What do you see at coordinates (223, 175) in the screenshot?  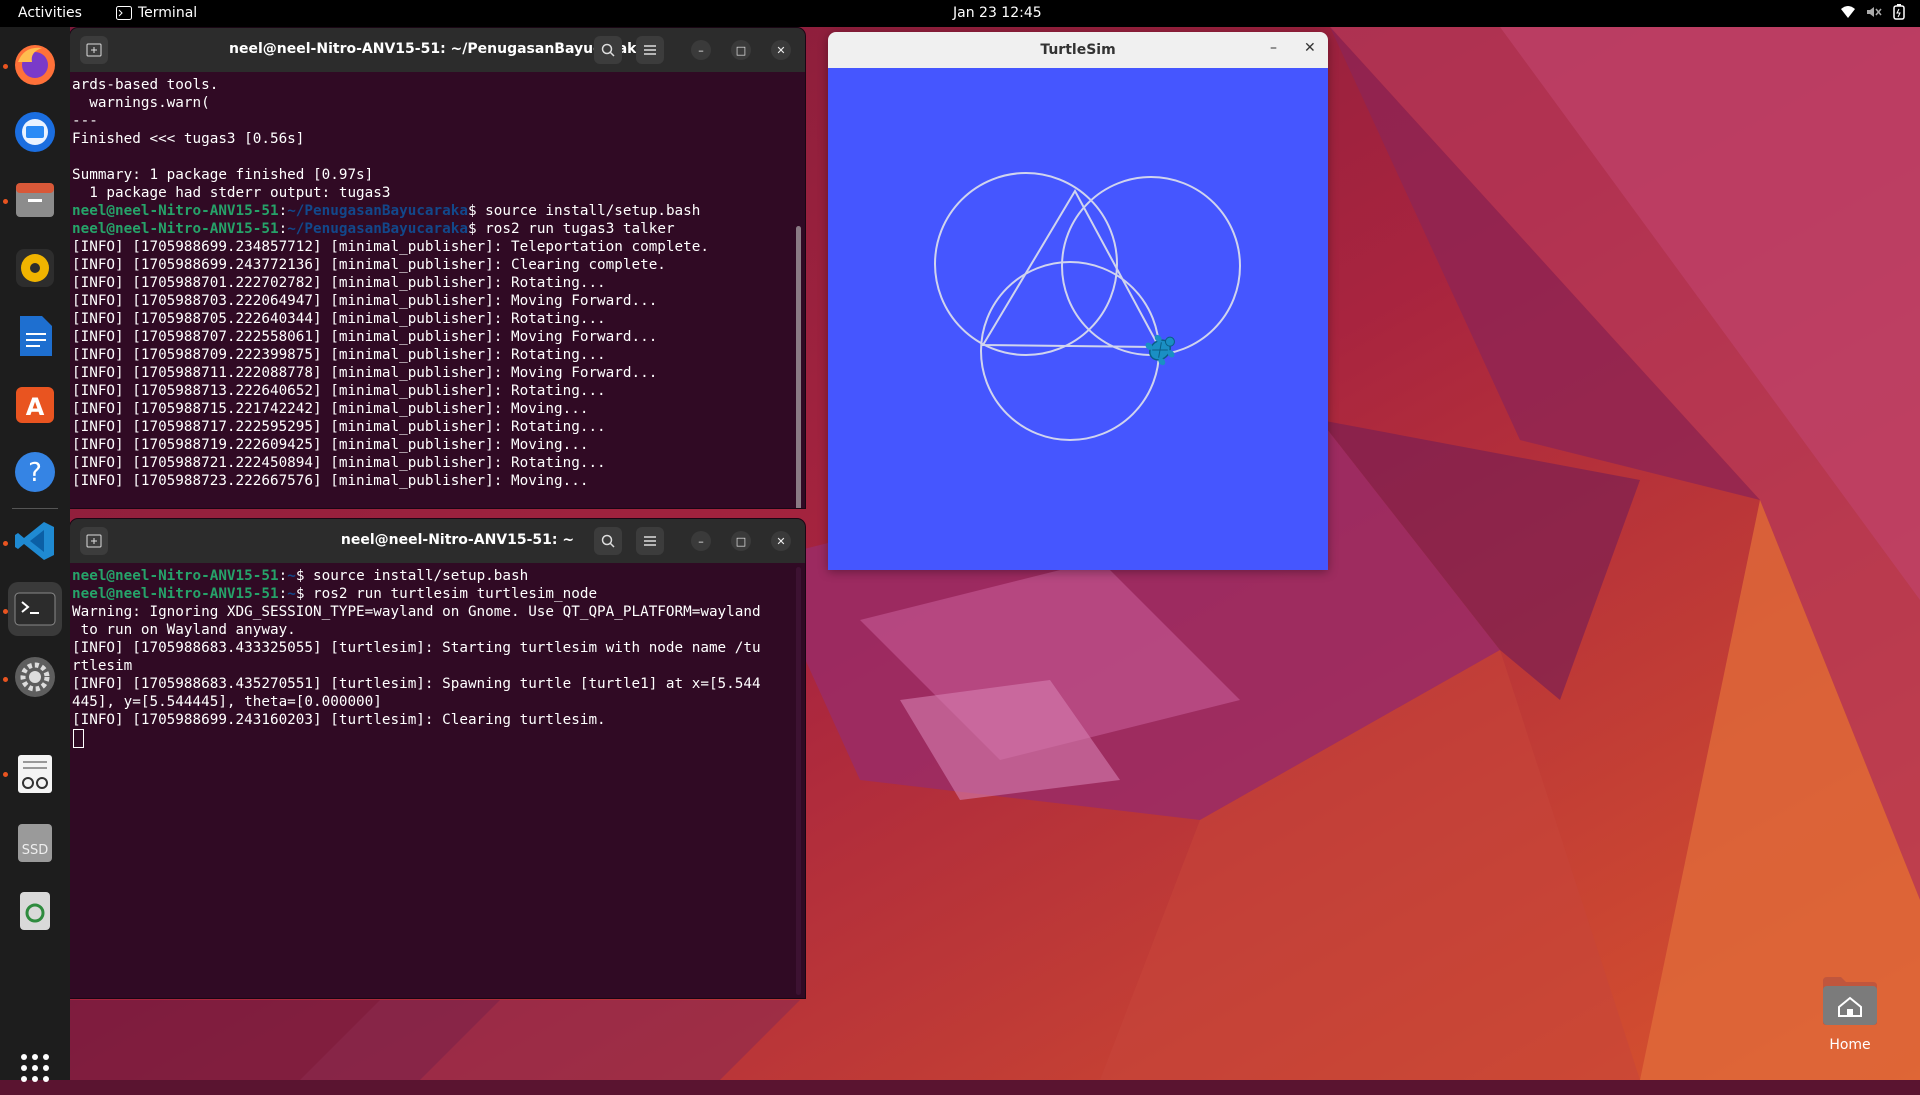 I see `terminal-line: Summary: 1 package finished [0.97s]` at bounding box center [223, 175].